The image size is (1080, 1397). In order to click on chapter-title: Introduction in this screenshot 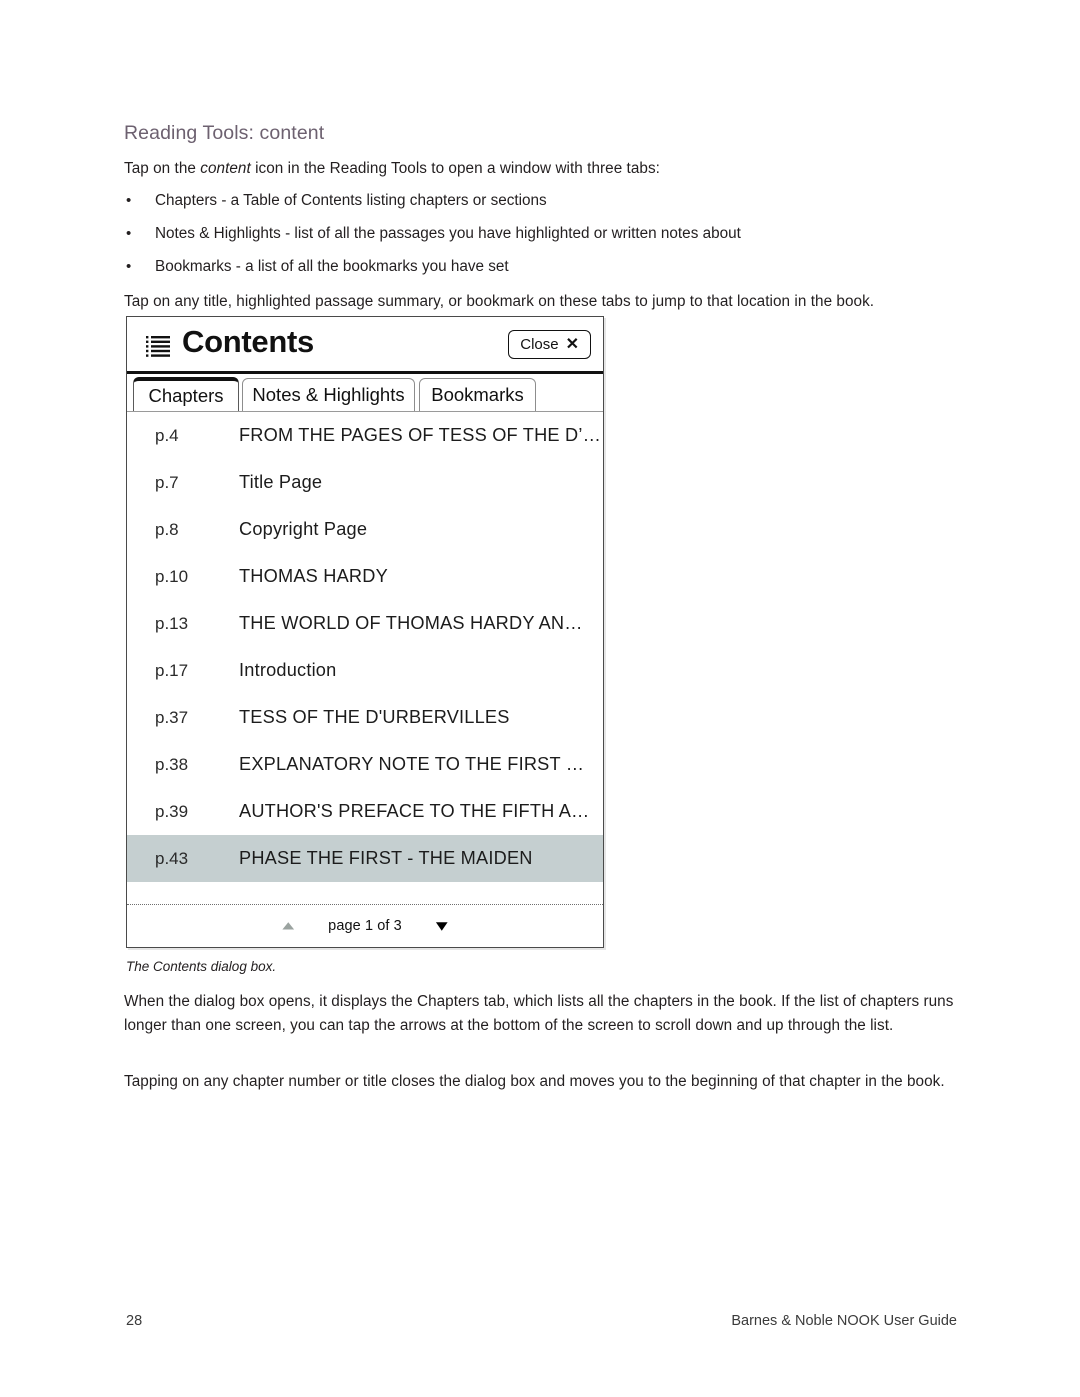, I will do `click(288, 670)`.